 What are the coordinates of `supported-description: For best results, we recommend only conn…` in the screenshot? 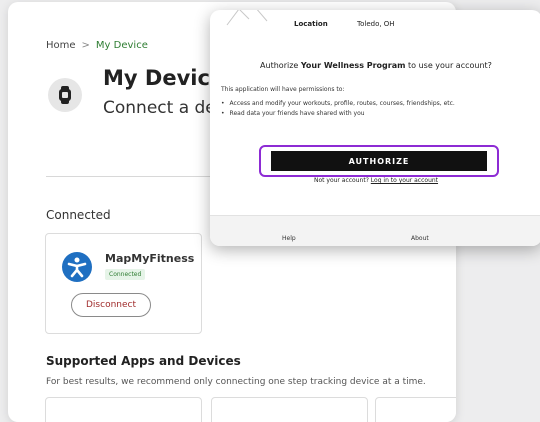 It's located at (236, 382).